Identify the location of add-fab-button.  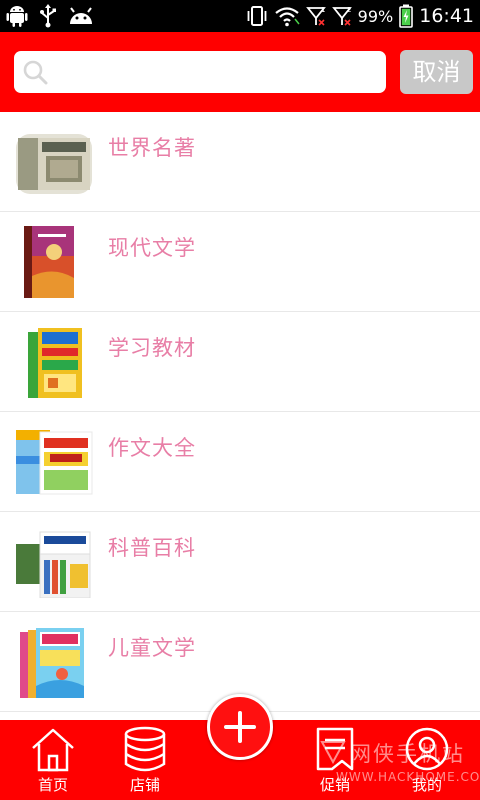
(240, 727).